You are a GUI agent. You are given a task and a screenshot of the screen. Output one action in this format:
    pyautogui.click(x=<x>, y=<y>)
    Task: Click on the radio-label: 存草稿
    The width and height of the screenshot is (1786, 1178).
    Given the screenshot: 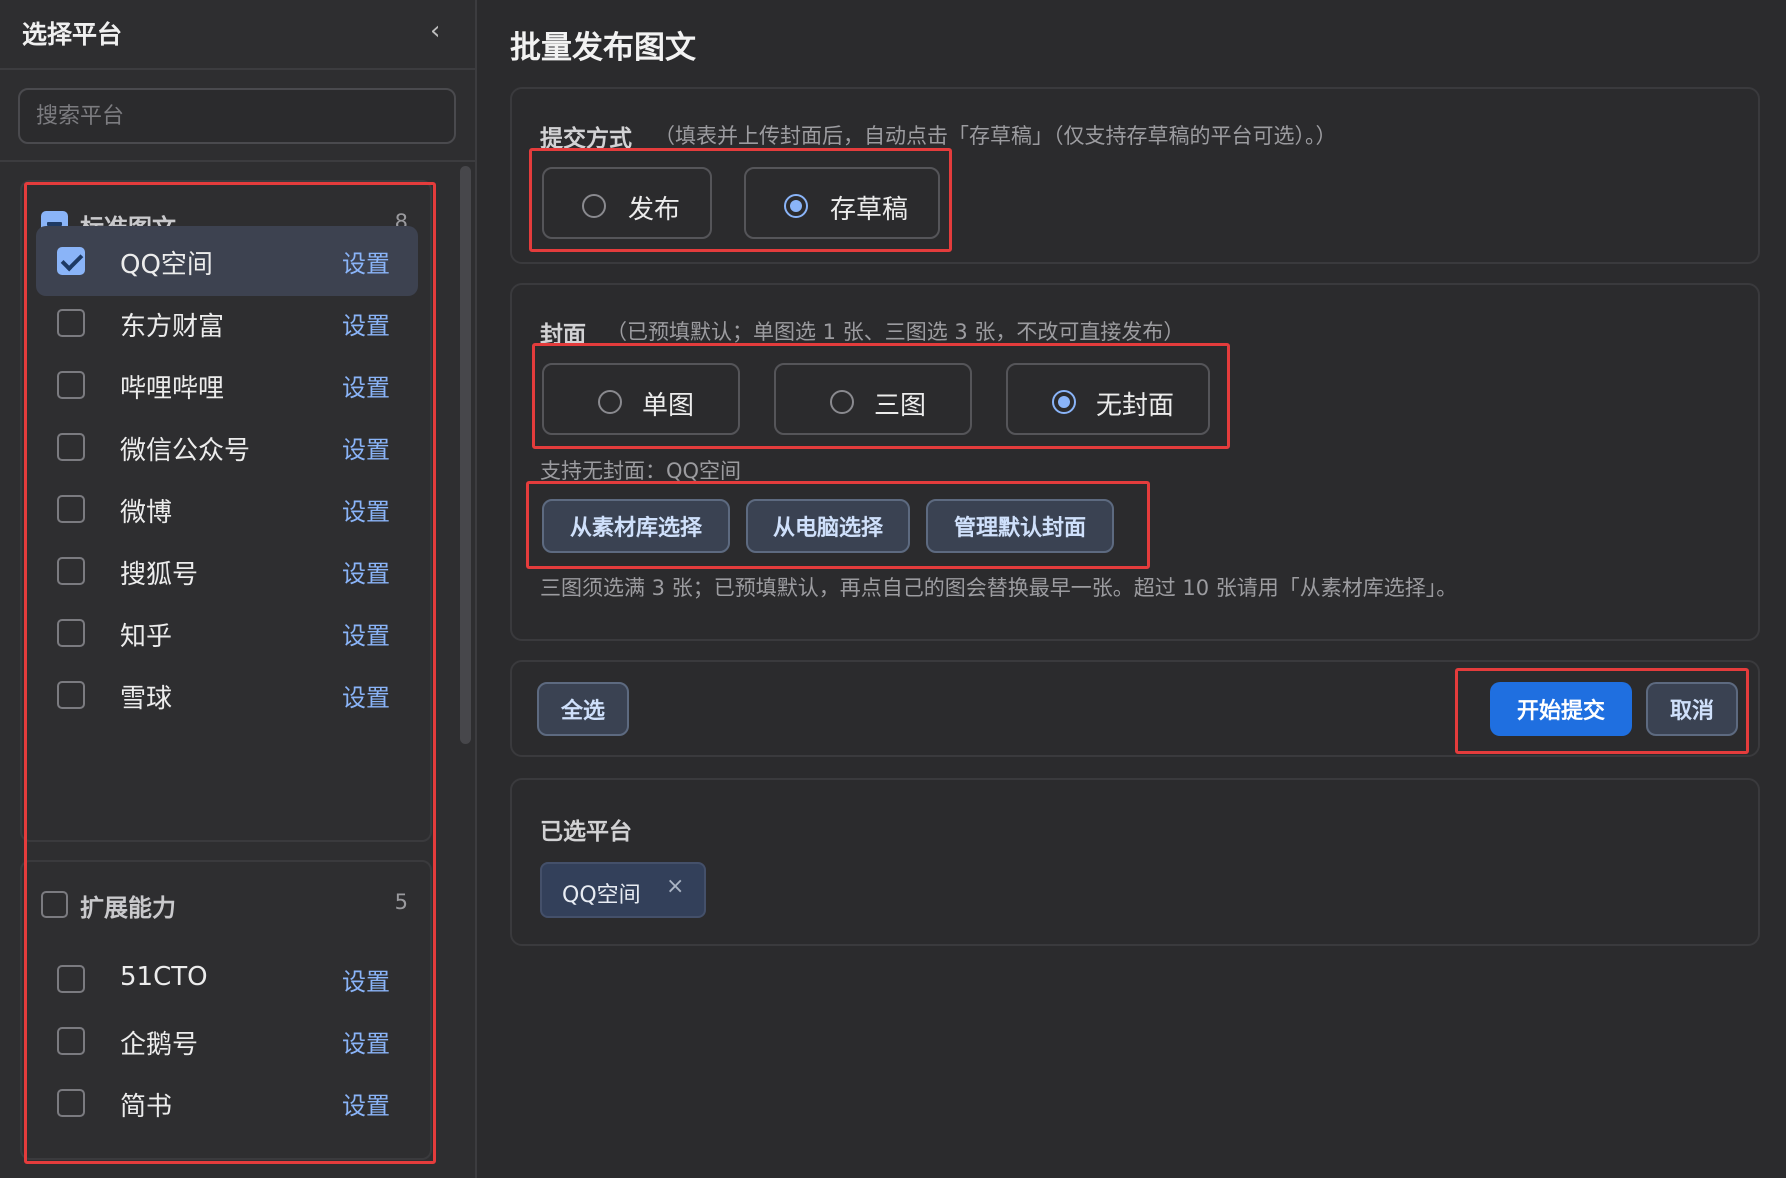 What is the action you would take?
    pyautogui.click(x=869, y=210)
    